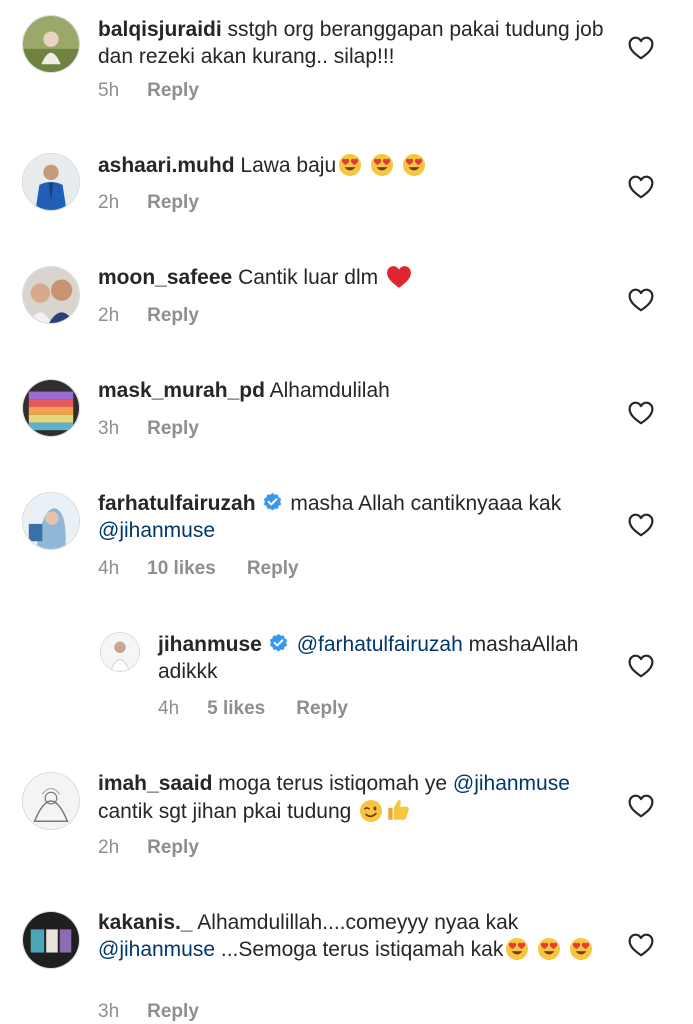  I want to click on username: mask_murah_pd, so click(181, 390).